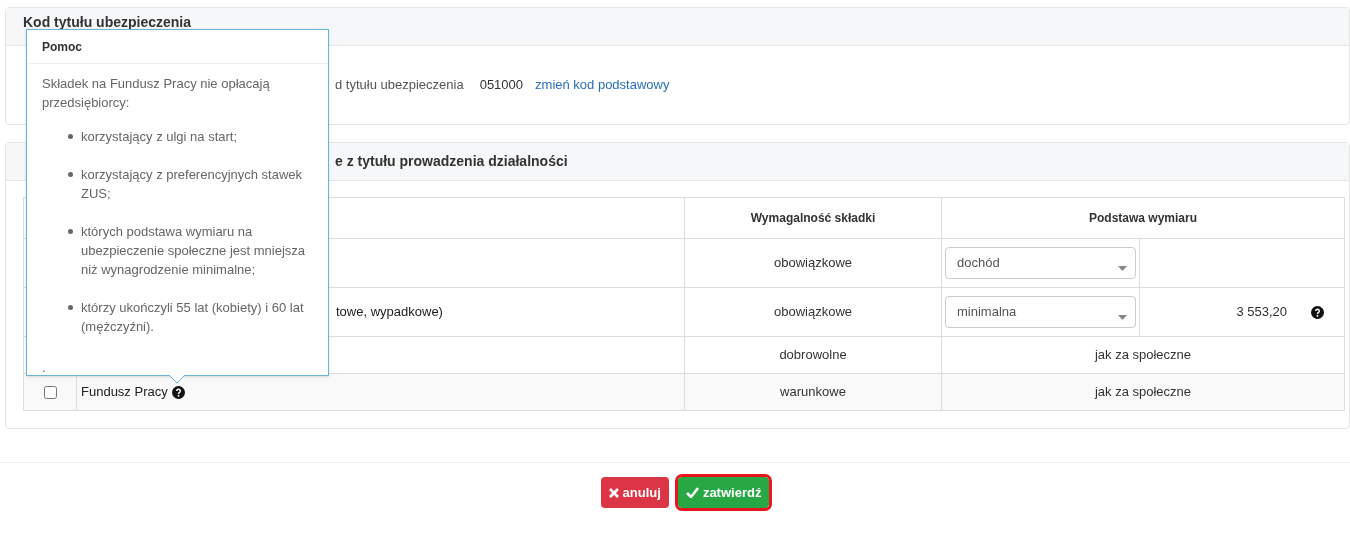 This screenshot has height=533, width=1350. What do you see at coordinates (50, 393) in the screenshot?
I see `checkbox` at bounding box center [50, 393].